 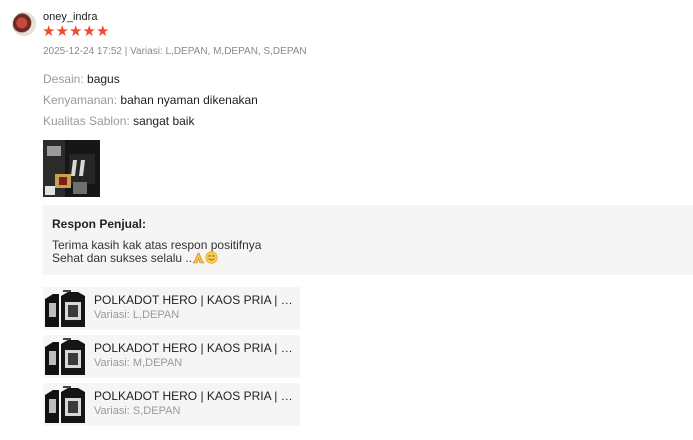 What do you see at coordinates (164, 121) in the screenshot?
I see `attribute-value: sangat baik` at bounding box center [164, 121].